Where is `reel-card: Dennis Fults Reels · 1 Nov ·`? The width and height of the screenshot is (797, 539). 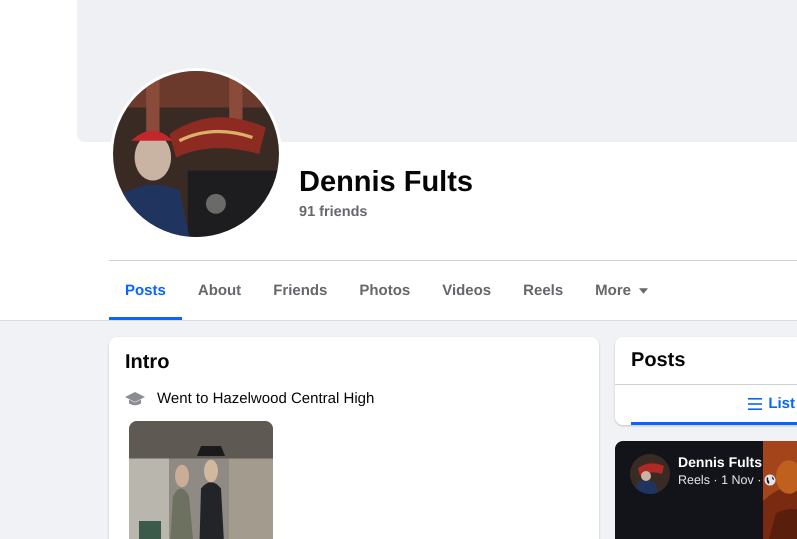
reel-card: Dennis Fults Reels · 1 Nov · is located at coordinates (706, 490).